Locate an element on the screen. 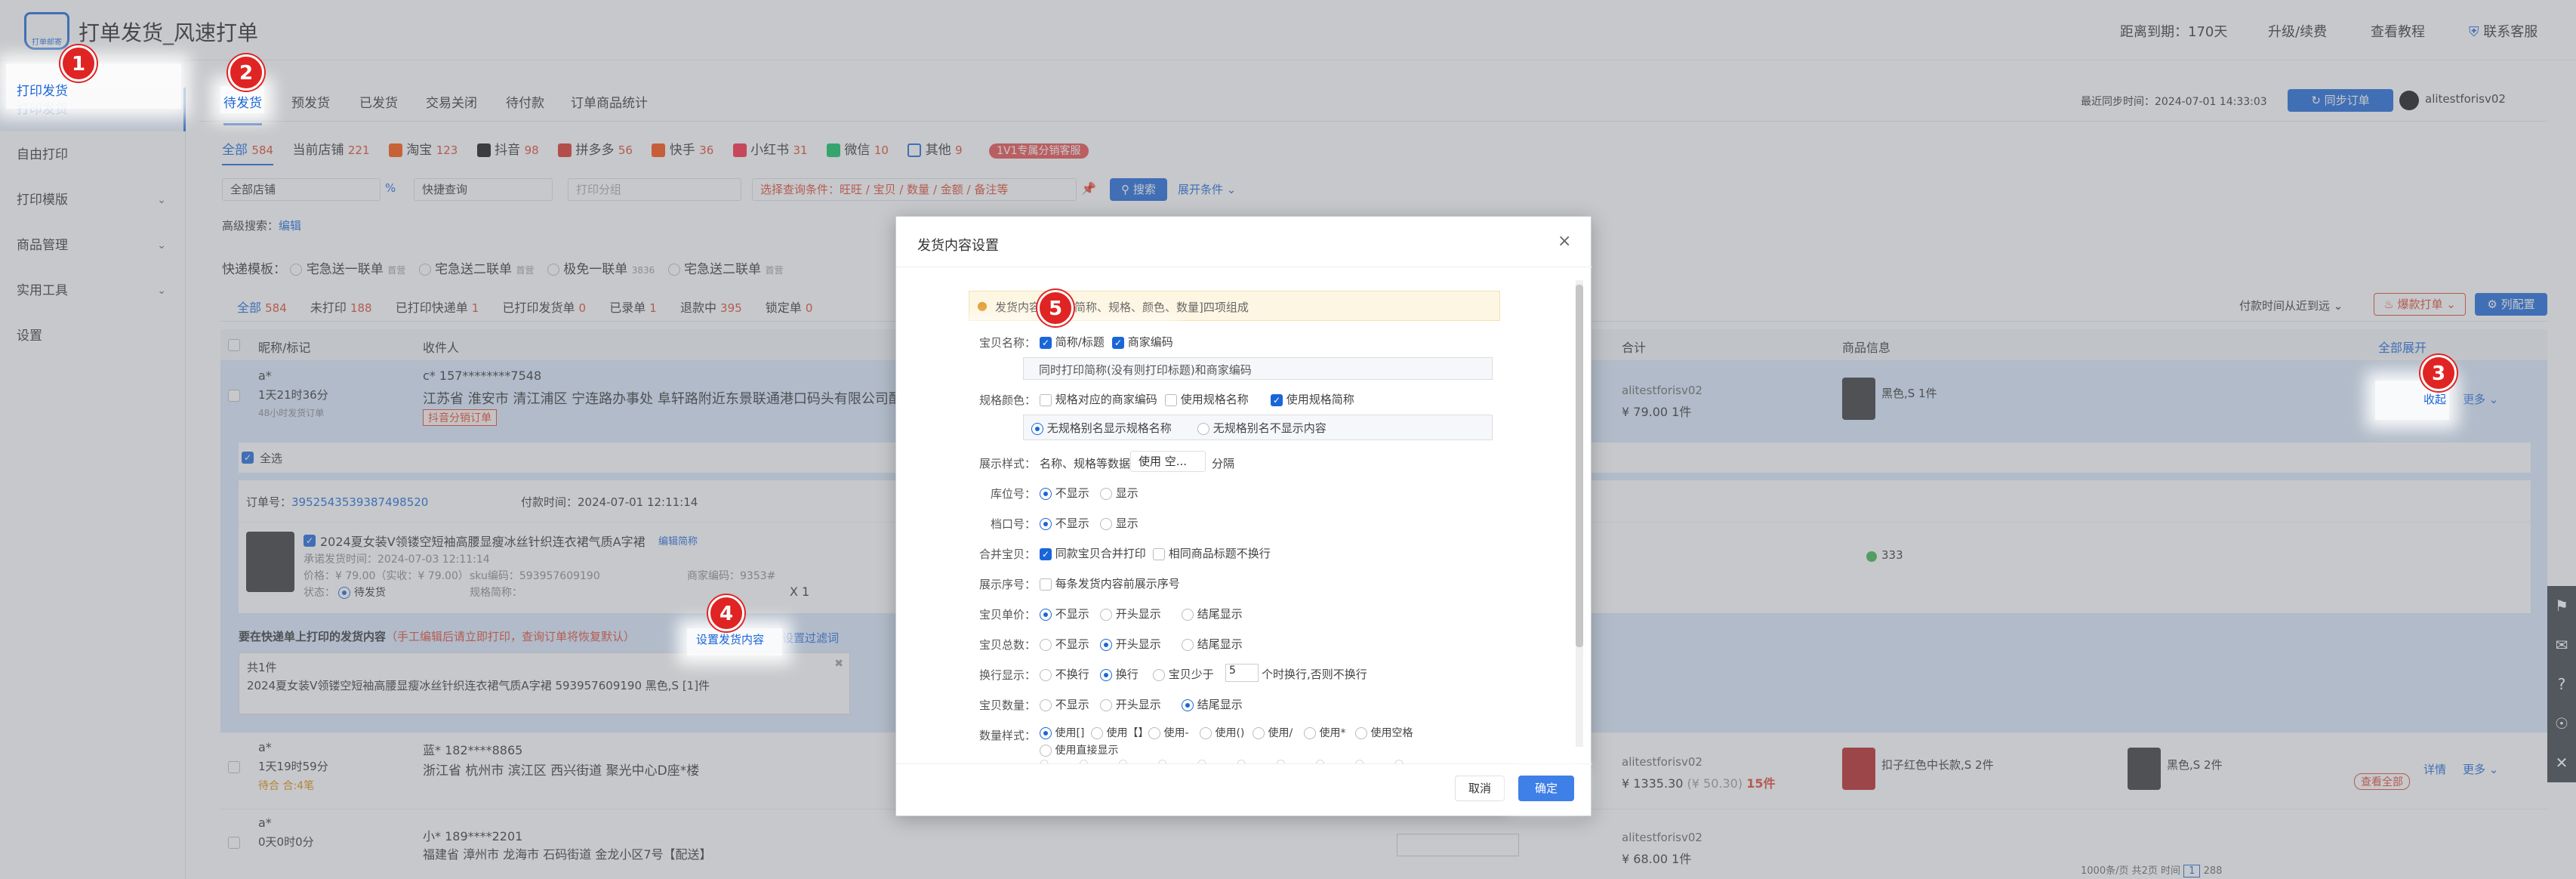  qty-style-6: 使用* is located at coordinates (1324, 732).